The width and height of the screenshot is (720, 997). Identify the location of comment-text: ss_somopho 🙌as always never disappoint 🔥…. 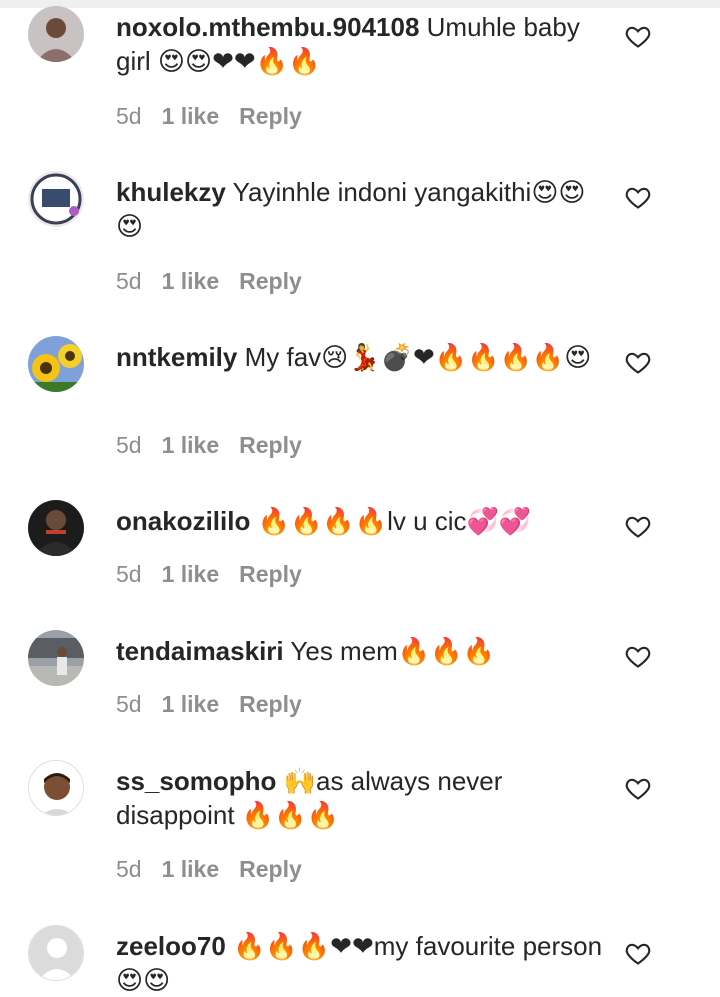
(361, 798).